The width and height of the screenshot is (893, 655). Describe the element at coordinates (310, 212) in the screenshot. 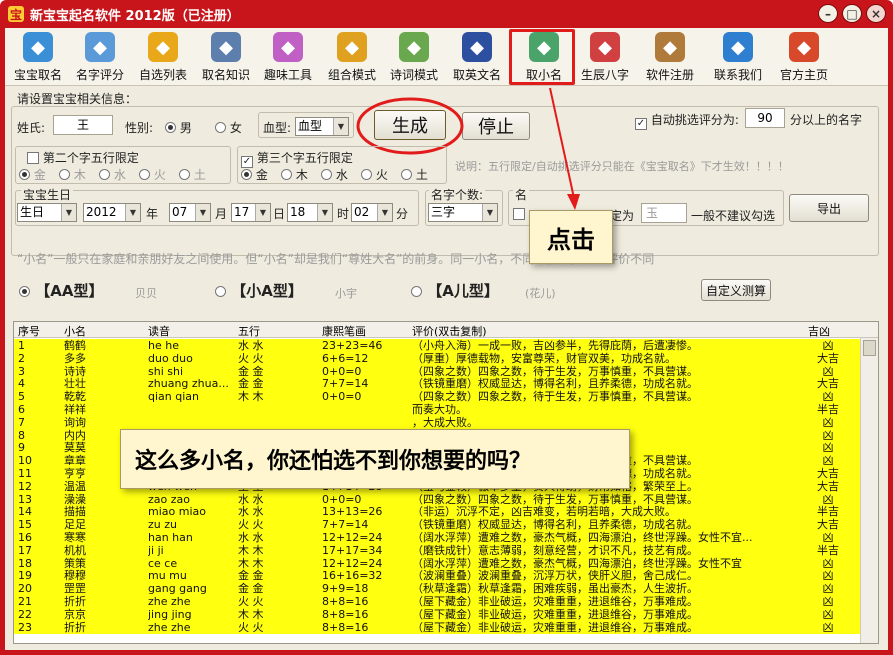

I see `hour-select: 18 ▼` at that location.